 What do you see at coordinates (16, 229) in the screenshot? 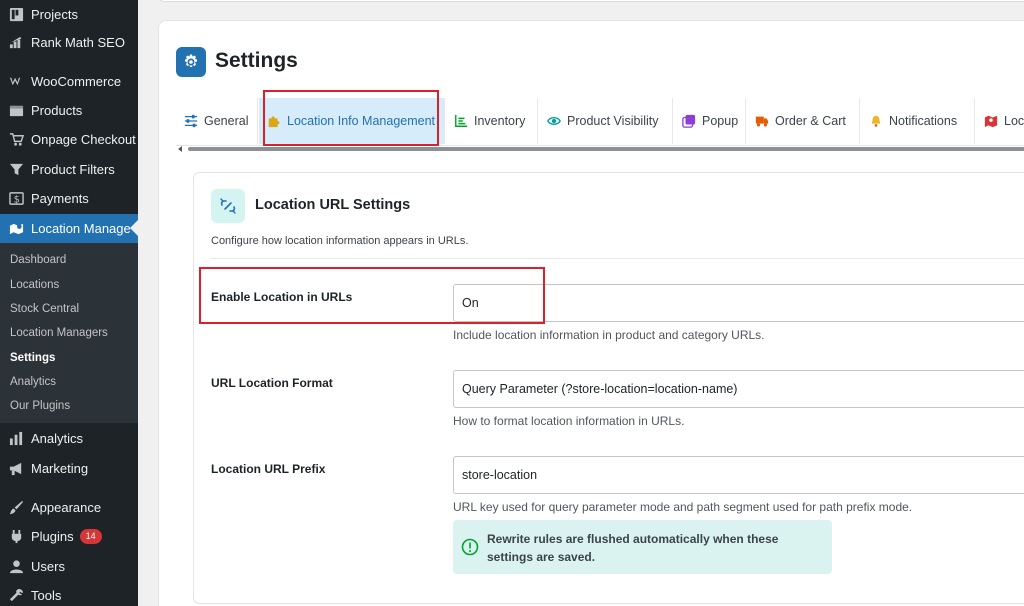
I see `location-icon` at bounding box center [16, 229].